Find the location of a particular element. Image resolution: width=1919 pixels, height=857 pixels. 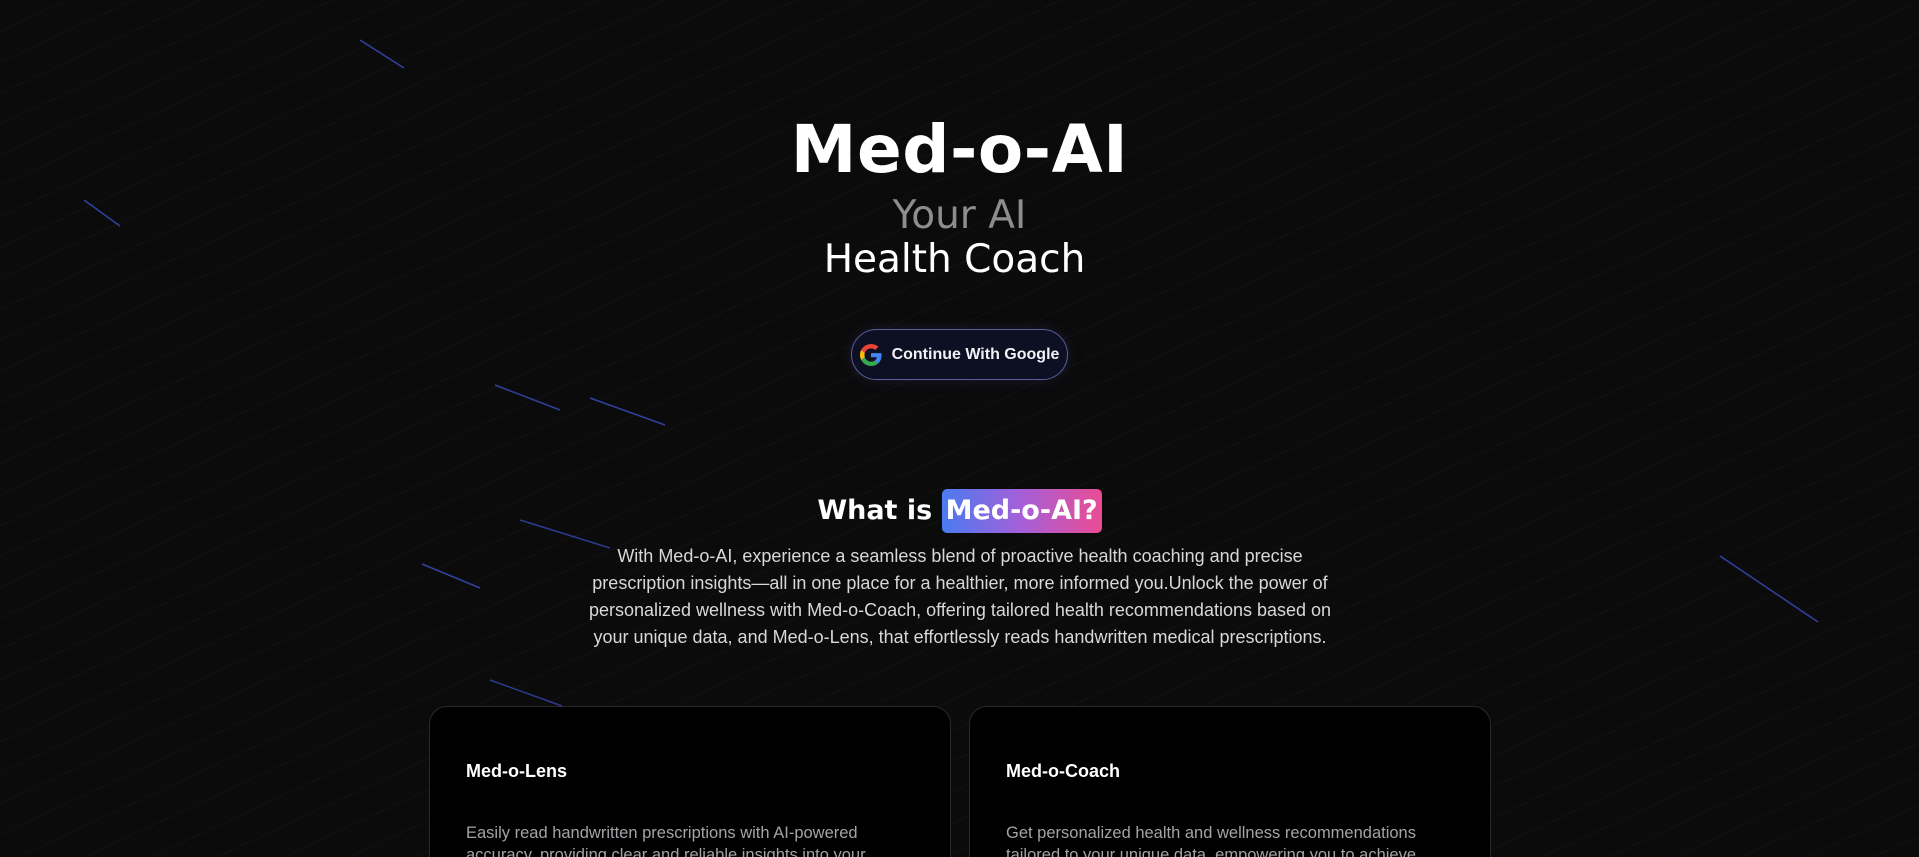

hero-title: Med-o-AI is located at coordinates (959, 149).